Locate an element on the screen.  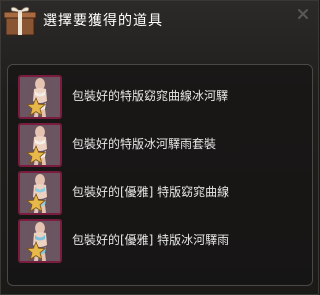
list-item: 包裝好的[優雅] 特版窈窕曲線 is located at coordinates (158, 193).